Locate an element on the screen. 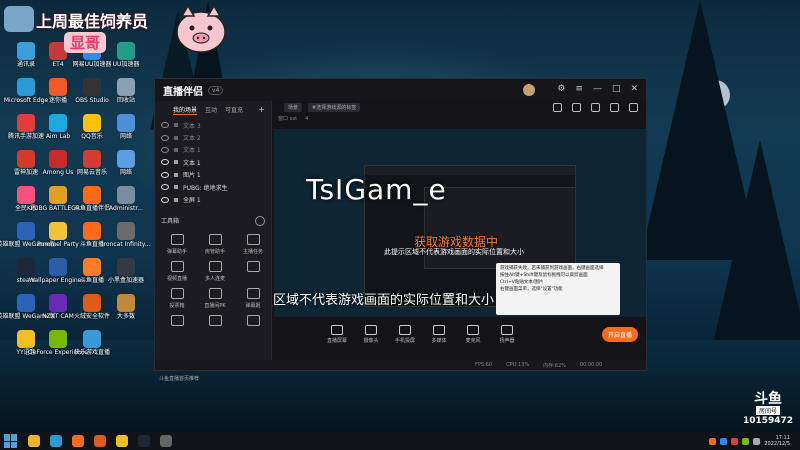 Image resolution: width=800 pixels, height=450 pixels. desktop-icon: 小黑盒加速器 is located at coordinates (126, 275).